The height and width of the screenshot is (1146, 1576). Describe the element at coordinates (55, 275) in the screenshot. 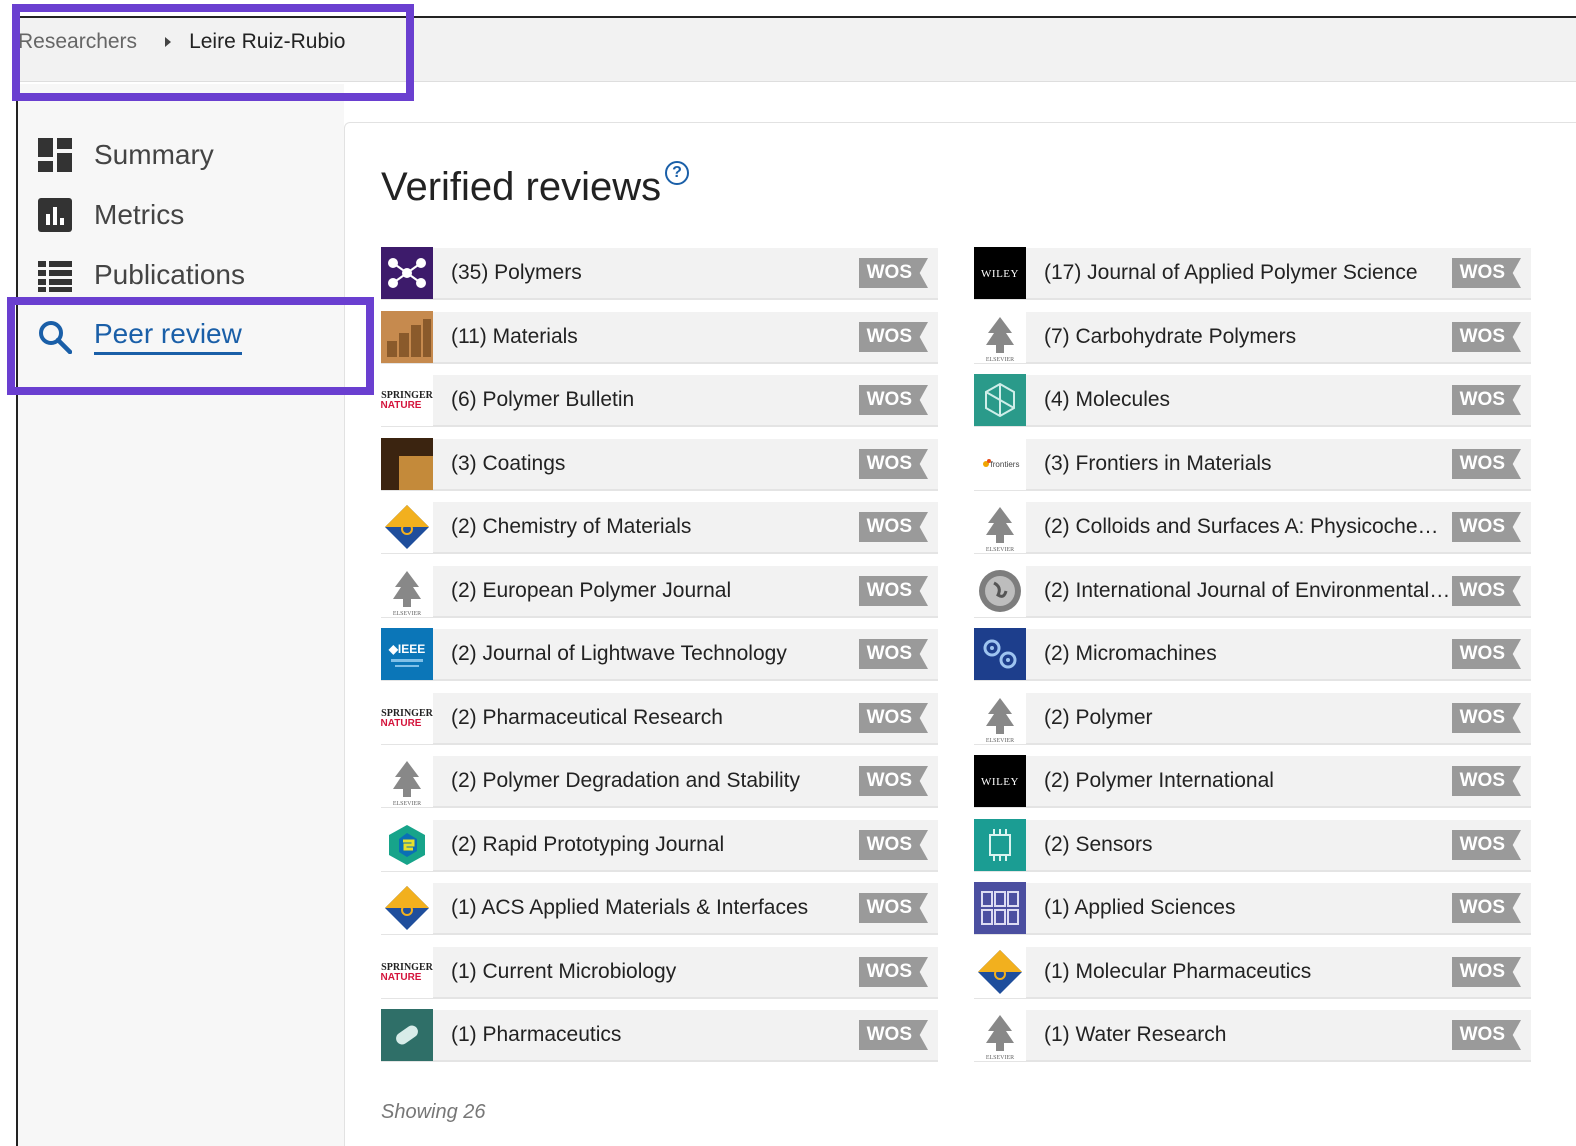

I see `list-icon` at that location.